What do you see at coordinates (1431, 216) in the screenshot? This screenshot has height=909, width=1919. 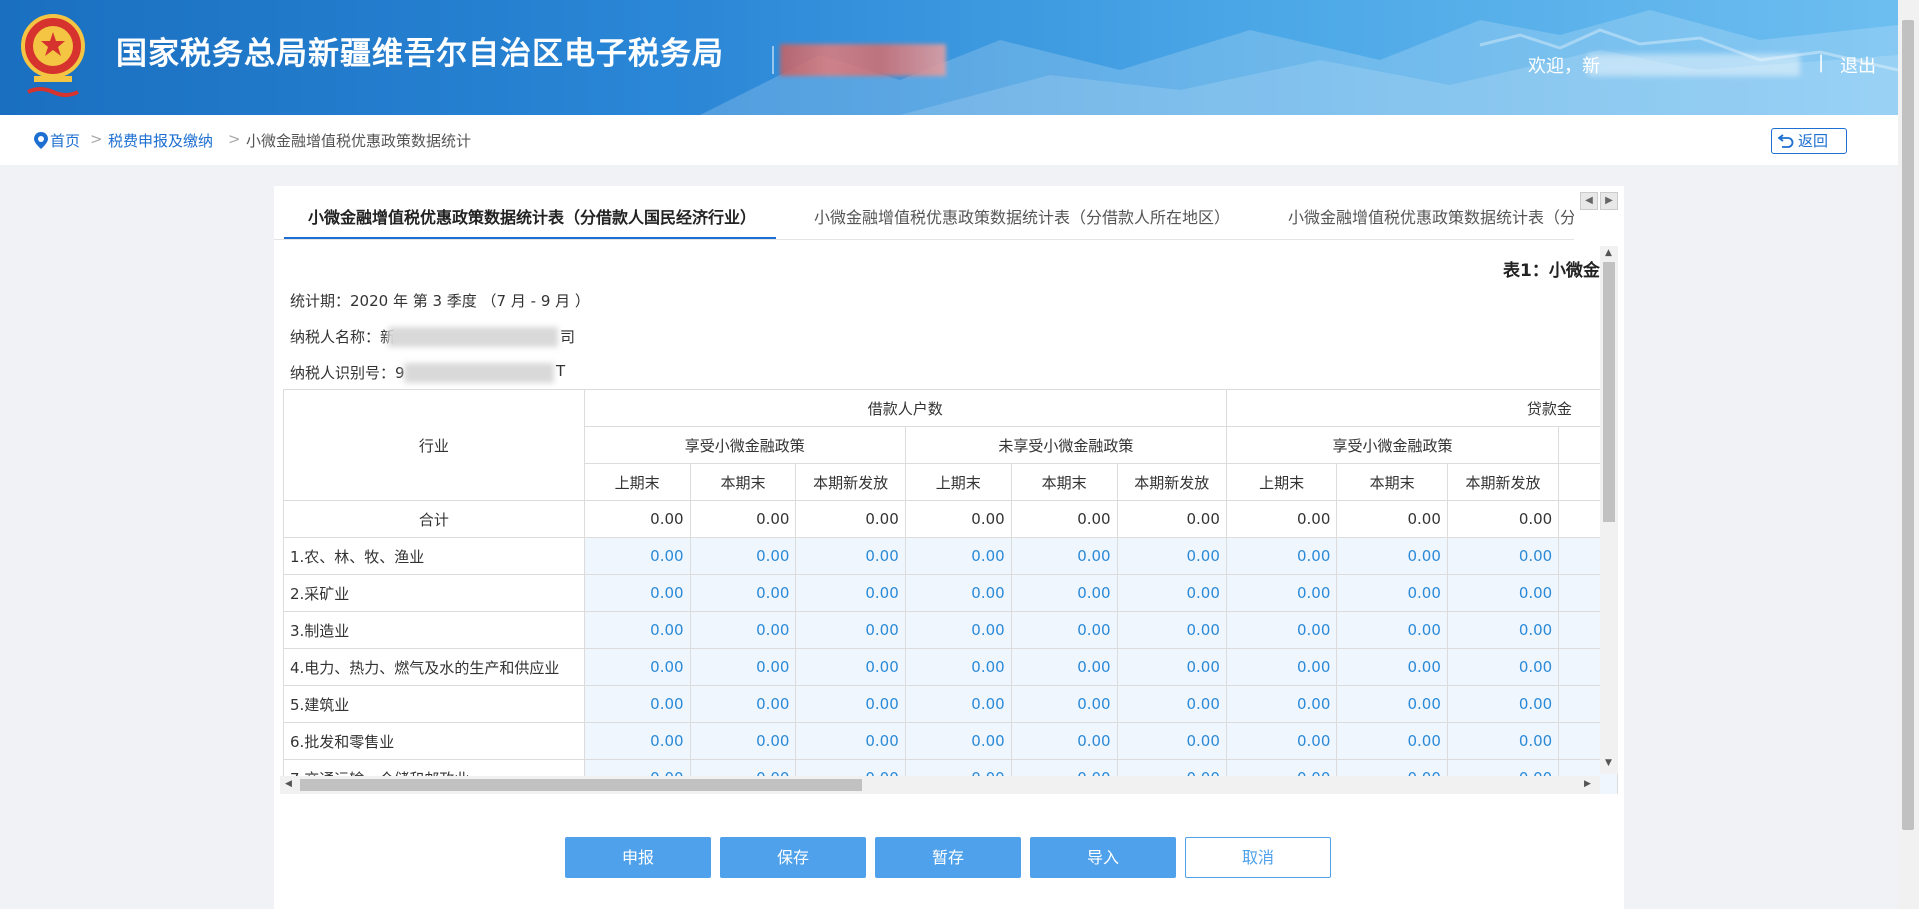 I see `tab-third: 小微金融增值税优惠政策数据统计表（分` at bounding box center [1431, 216].